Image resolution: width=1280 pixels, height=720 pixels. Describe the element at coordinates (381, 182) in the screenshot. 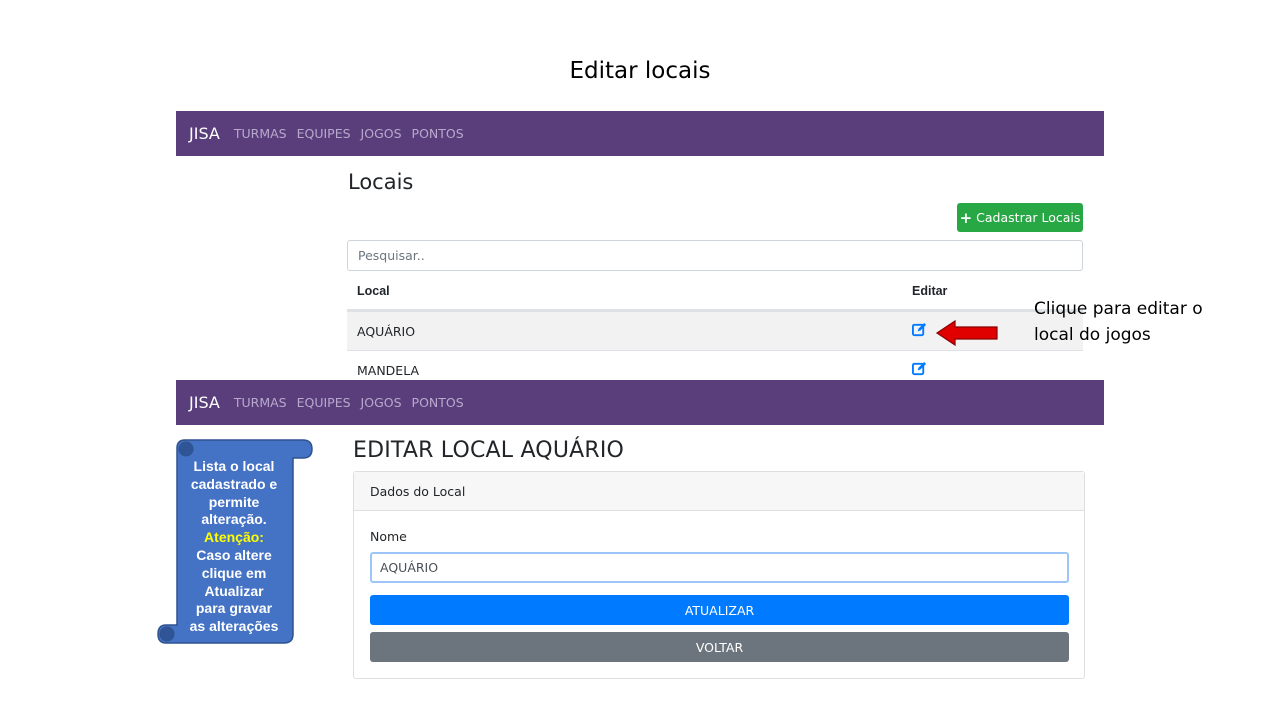

I see `page-title: Locais` at that location.